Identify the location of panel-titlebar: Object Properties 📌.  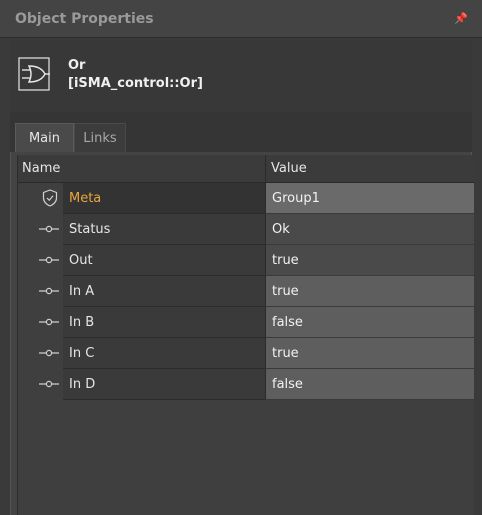
(241, 19).